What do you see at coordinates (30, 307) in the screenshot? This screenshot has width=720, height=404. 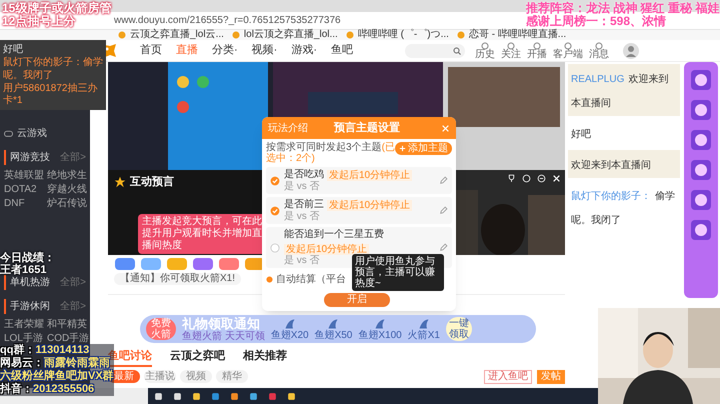 I see `section-title: 手游休闲` at bounding box center [30, 307].